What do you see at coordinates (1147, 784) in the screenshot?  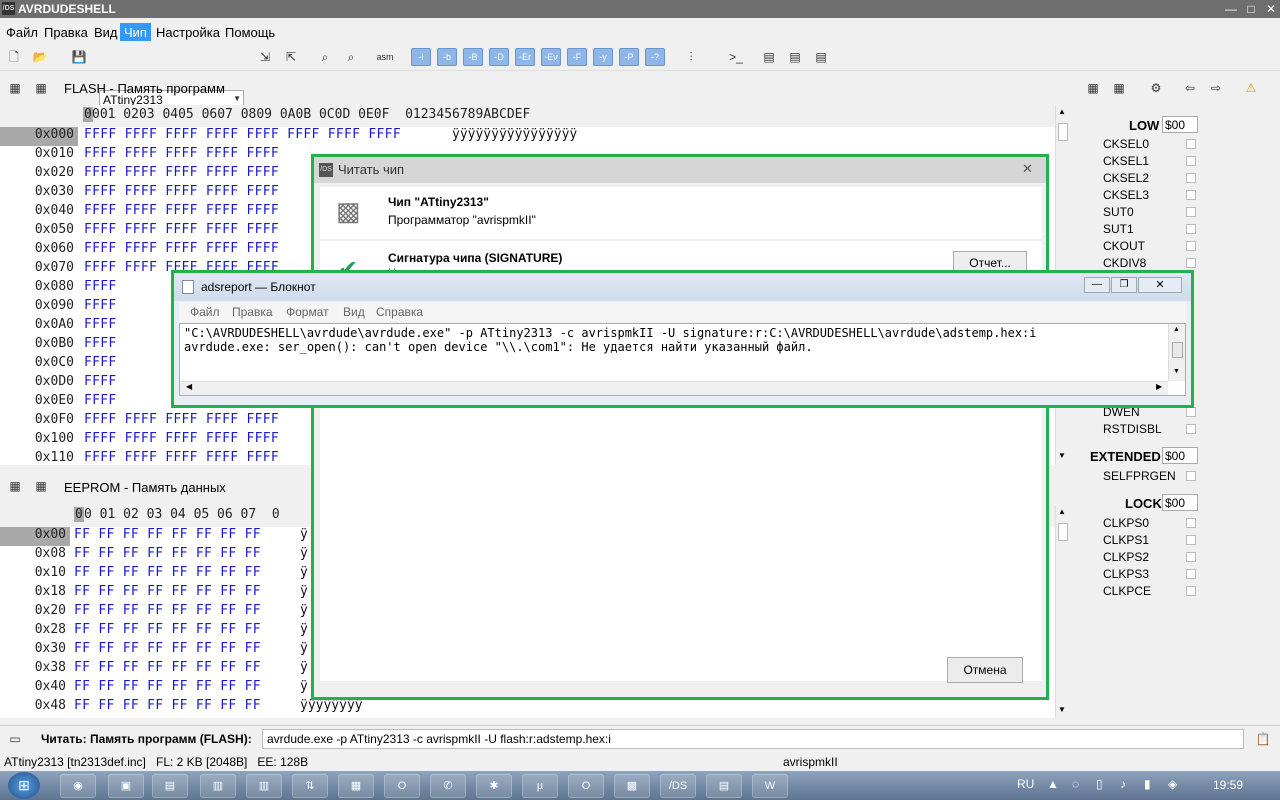 I see `signal-icon: ▮` at bounding box center [1147, 784].